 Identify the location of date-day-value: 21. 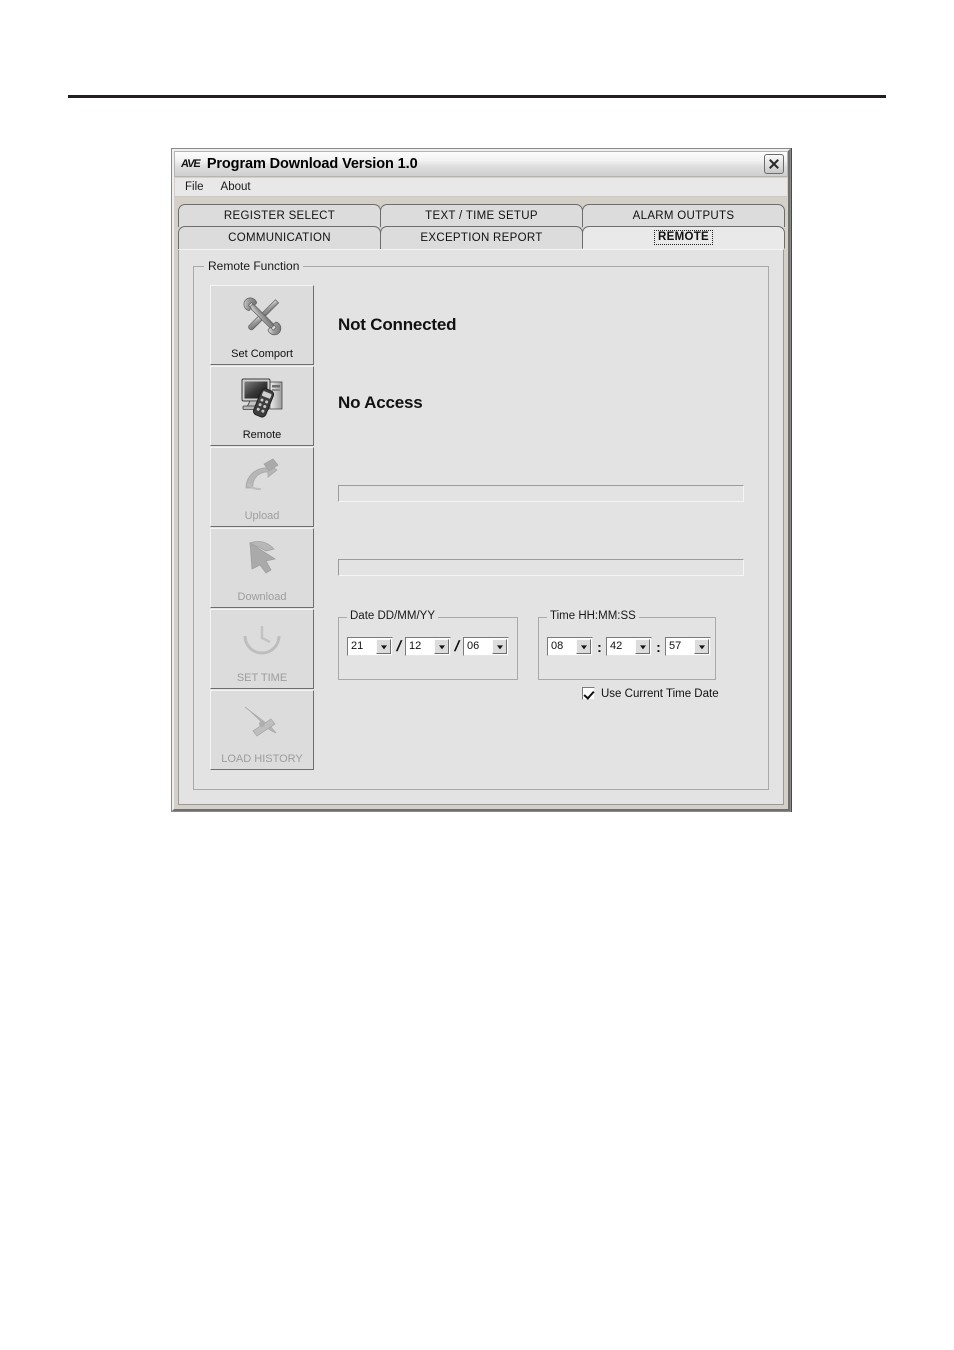
(357, 646).